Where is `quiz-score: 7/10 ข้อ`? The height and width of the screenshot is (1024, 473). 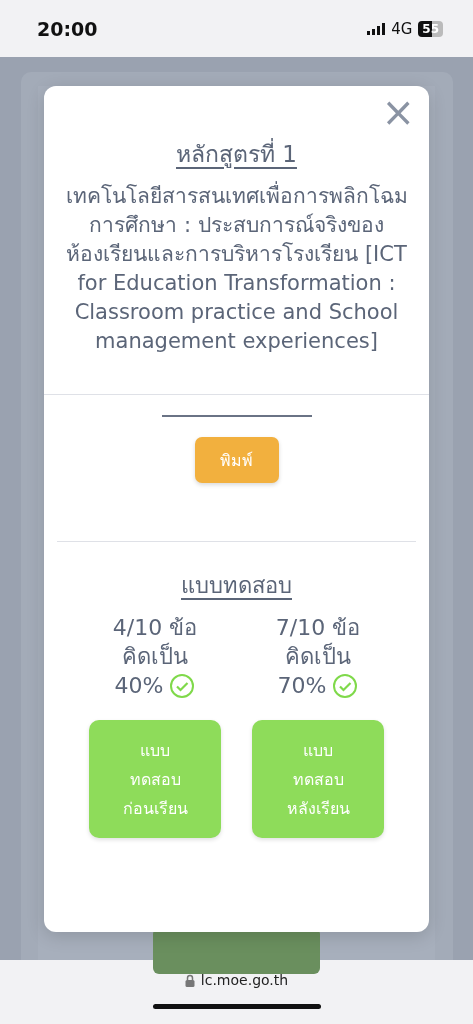 quiz-score: 7/10 ข้อ is located at coordinates (318, 628).